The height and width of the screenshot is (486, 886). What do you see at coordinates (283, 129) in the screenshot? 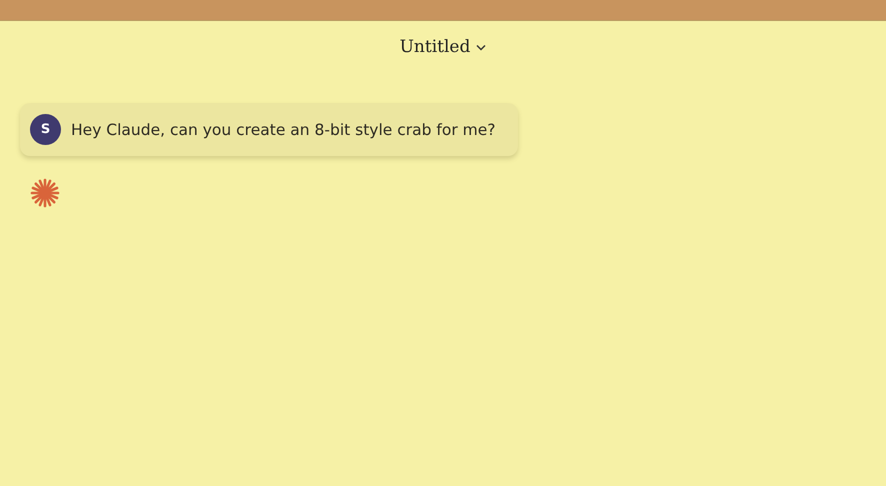
I see `message-text: Hey Claude, can you create an 8-bit style crab for me?` at bounding box center [283, 129].